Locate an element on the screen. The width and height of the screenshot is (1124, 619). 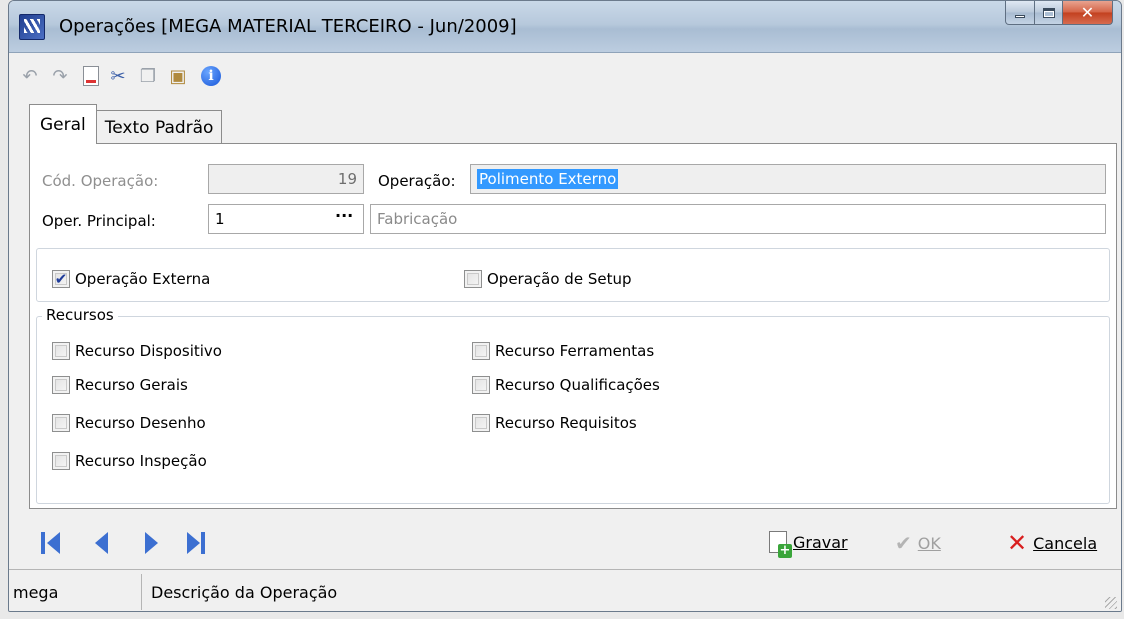
first-record-arrow is located at coordinates (53, 543).